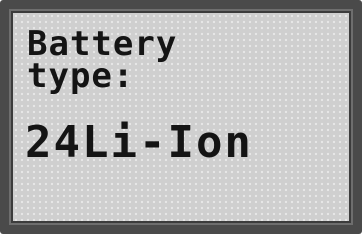  Describe the element at coordinates (139, 142) in the screenshot. I see `battery-type-value: 24Li-Ion` at that location.